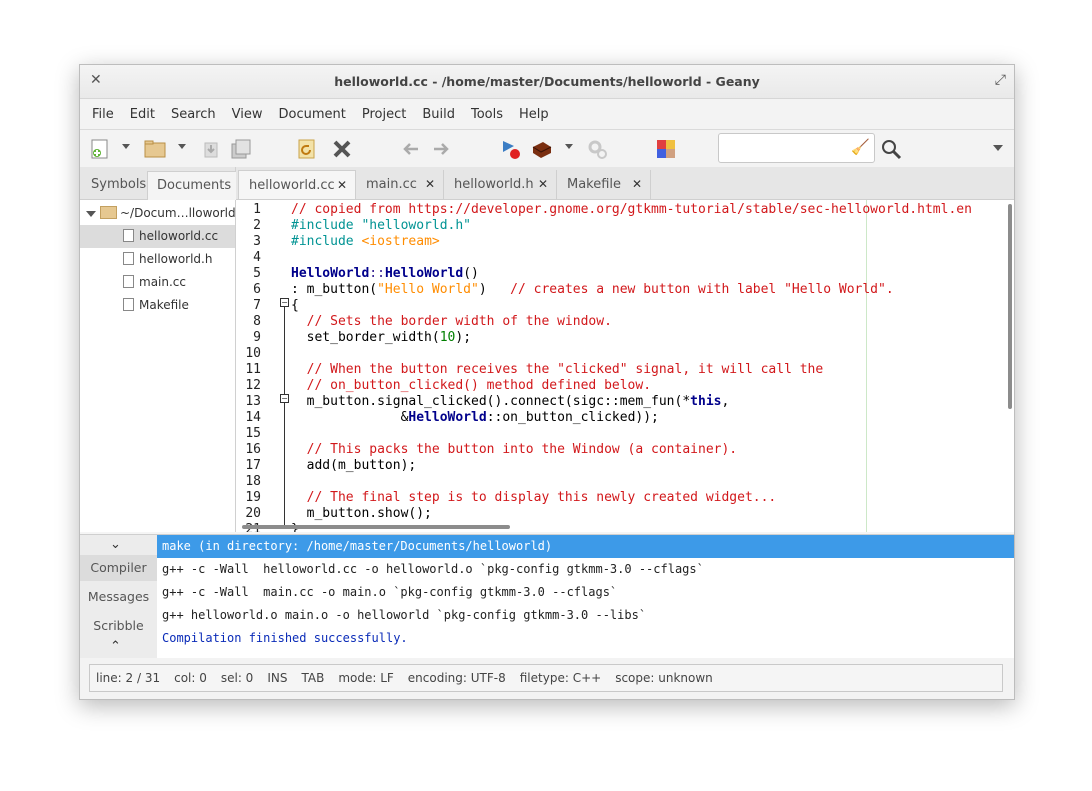  I want to click on search-input: 🧹, so click(796, 148).